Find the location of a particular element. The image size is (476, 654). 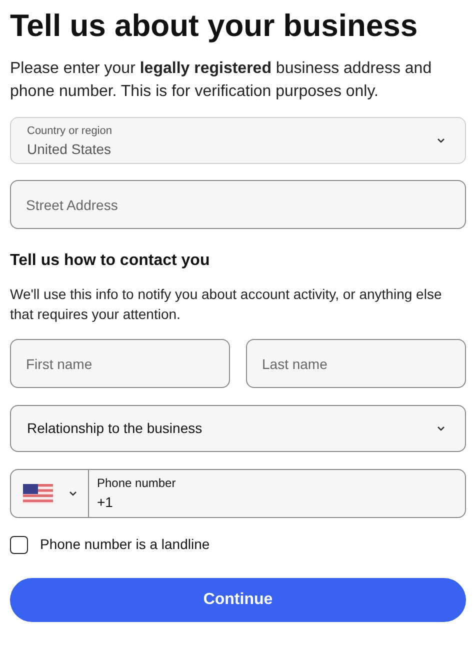

page-title: Tell us about your business is located at coordinates (214, 26).